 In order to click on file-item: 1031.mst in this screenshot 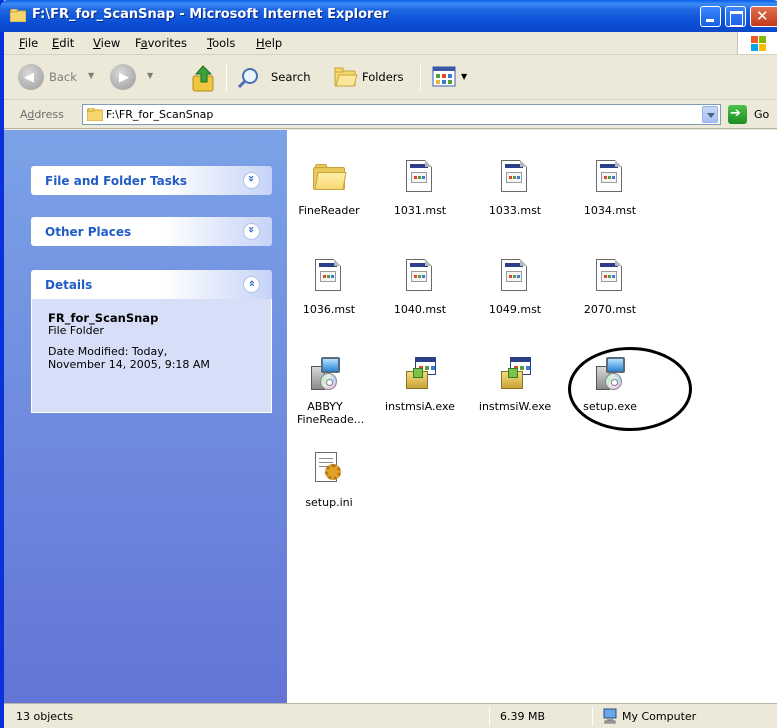, I will do `click(420, 188)`.